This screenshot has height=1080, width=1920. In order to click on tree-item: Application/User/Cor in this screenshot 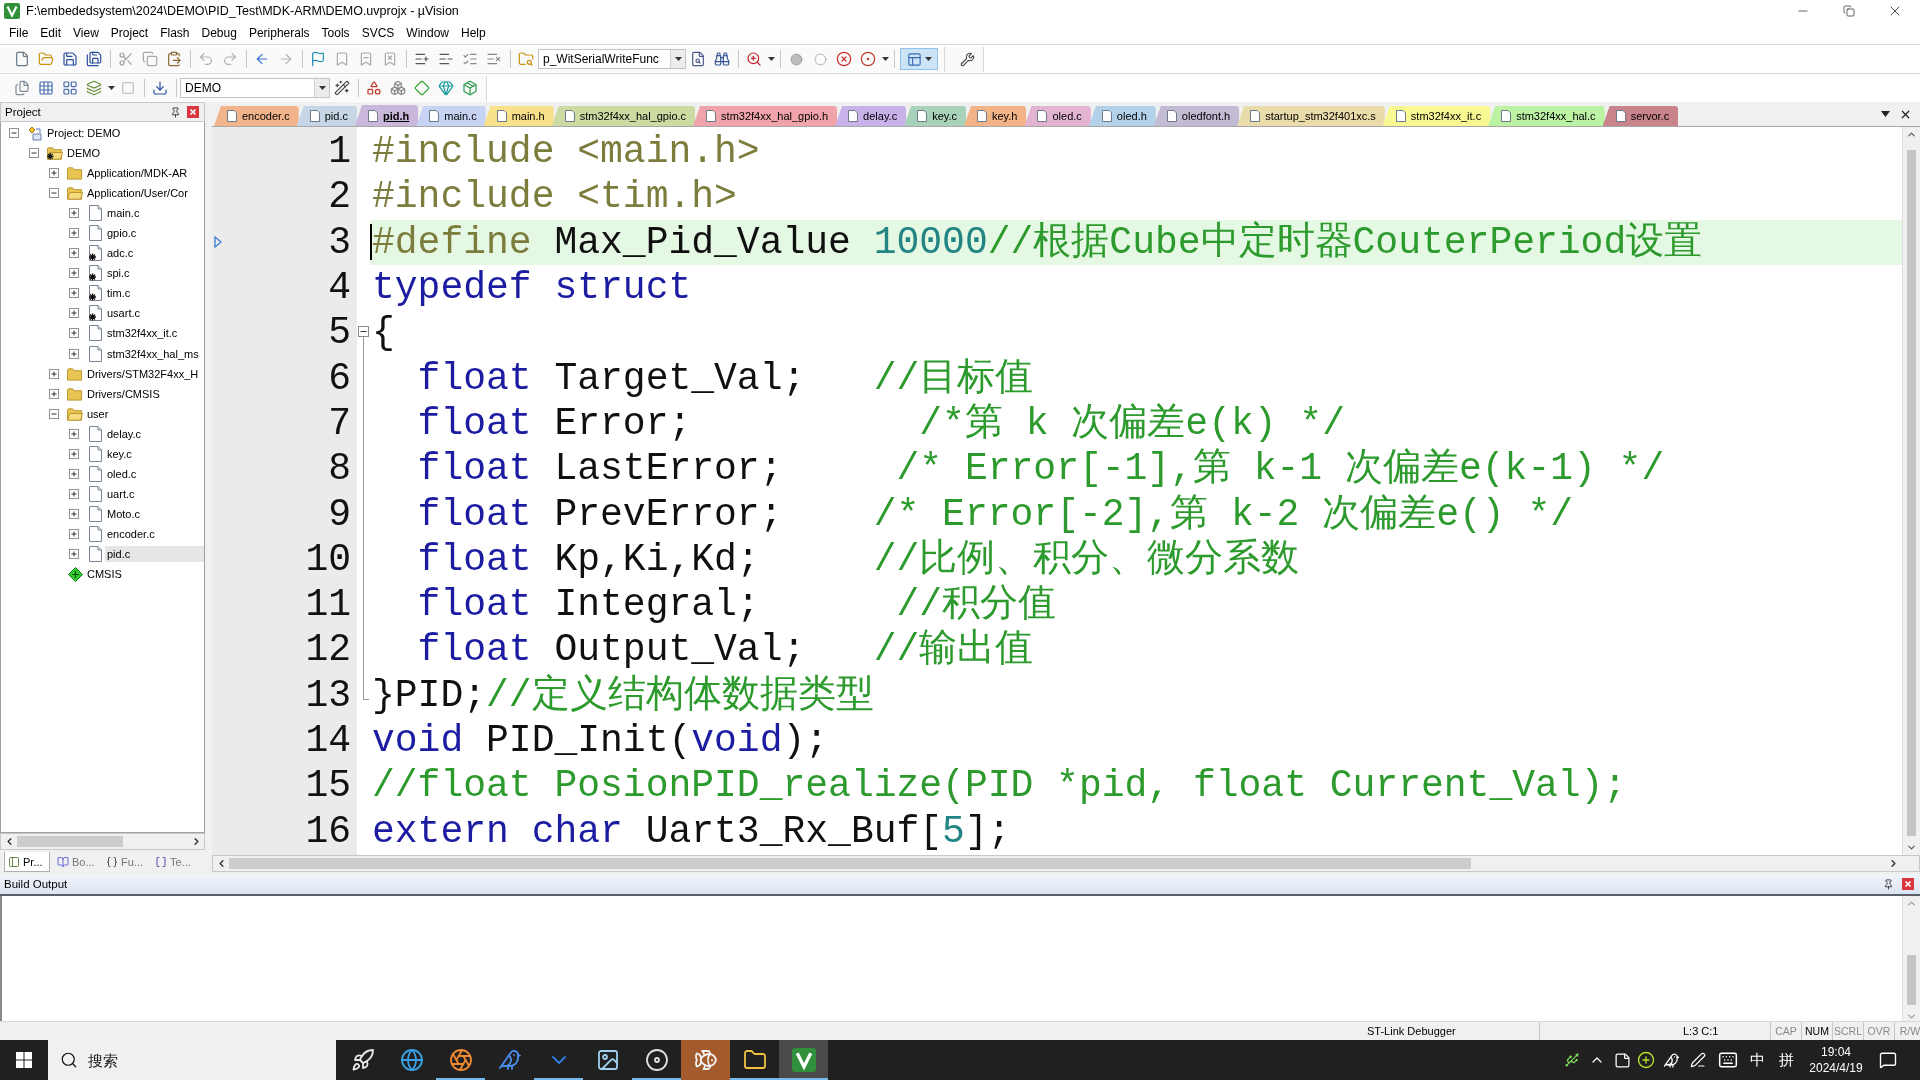, I will do `click(137, 193)`.